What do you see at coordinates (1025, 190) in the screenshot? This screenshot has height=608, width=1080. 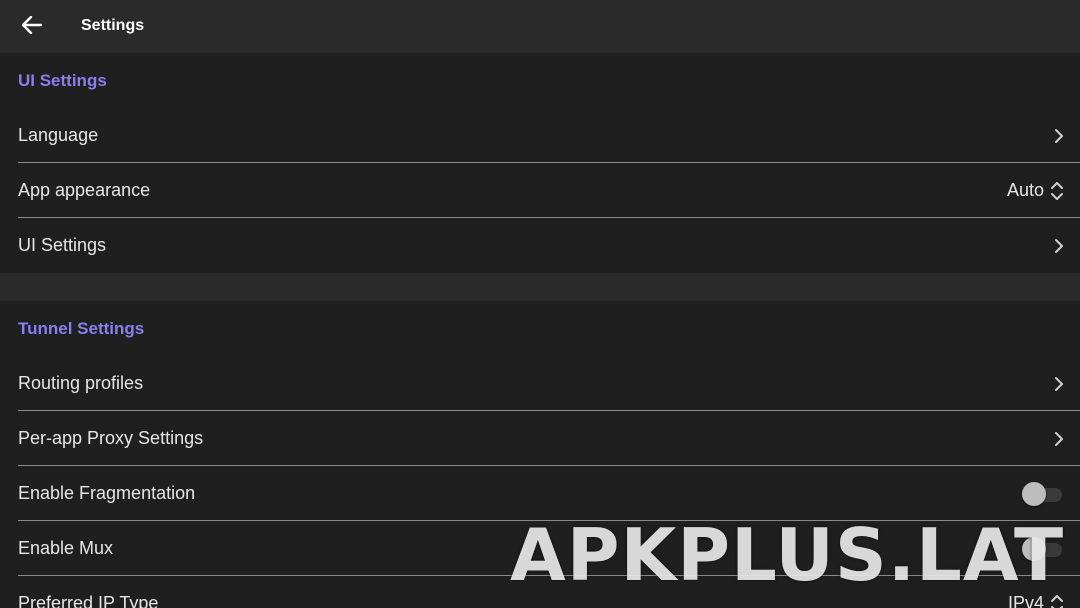 I see `app-appearance-value: Auto` at bounding box center [1025, 190].